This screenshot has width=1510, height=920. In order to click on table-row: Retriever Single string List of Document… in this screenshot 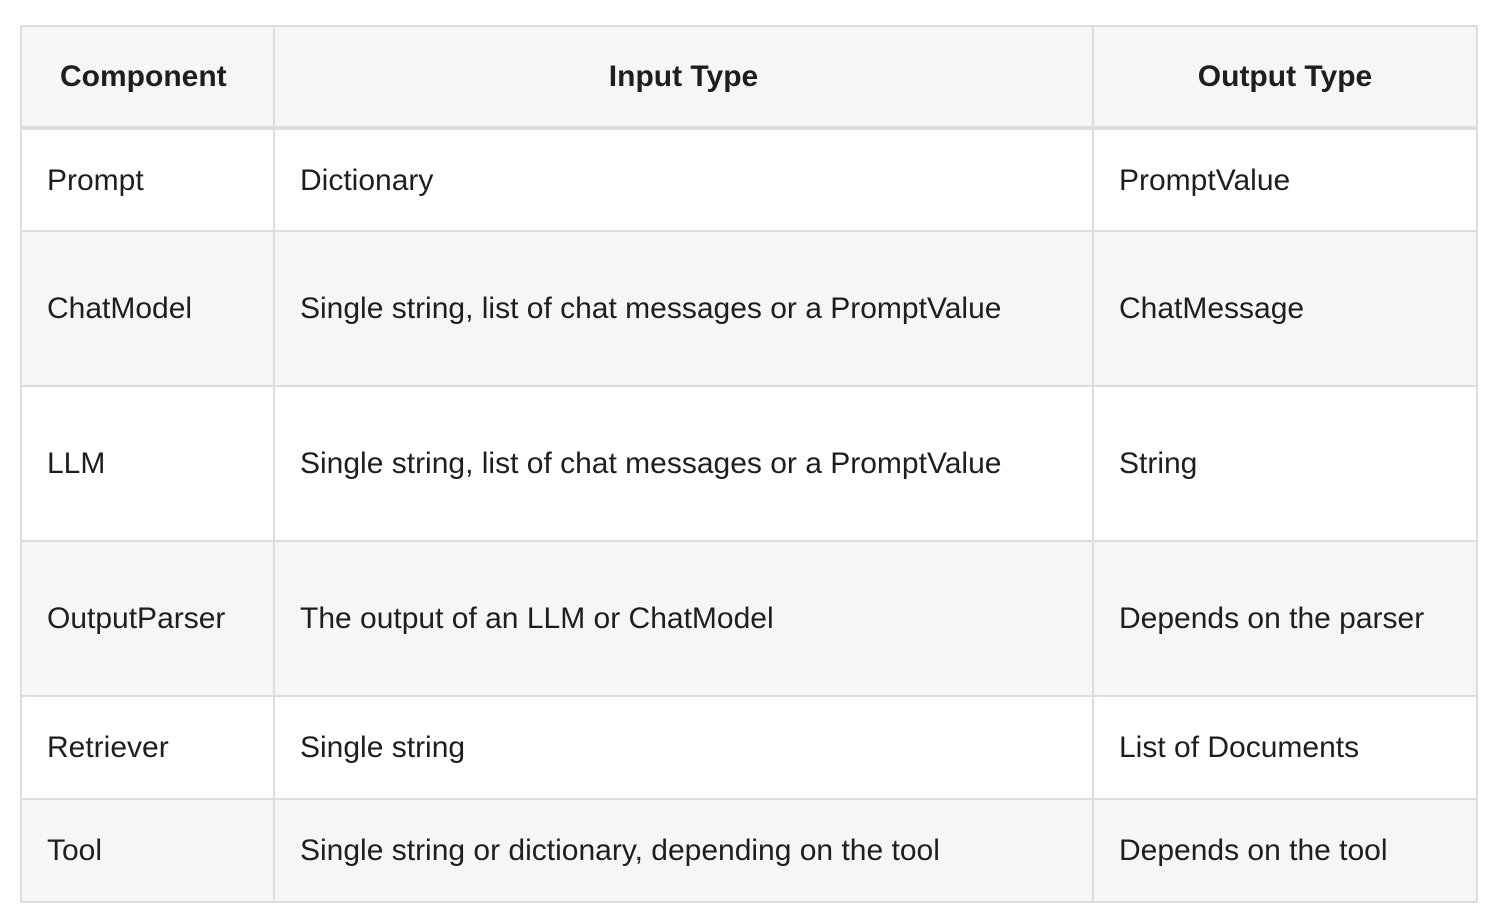, I will do `click(749, 747)`.